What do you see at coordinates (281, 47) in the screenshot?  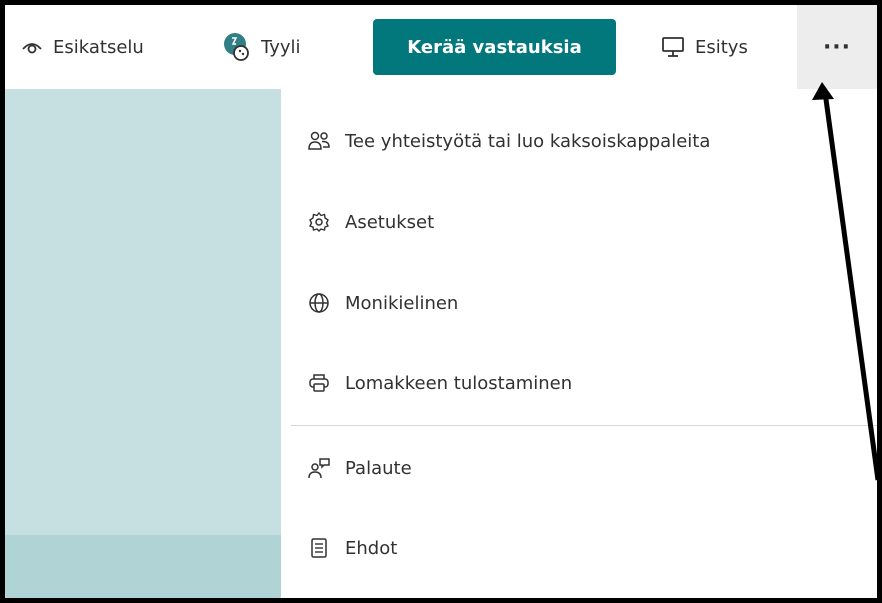 I see `style-label: Tyyli` at bounding box center [281, 47].